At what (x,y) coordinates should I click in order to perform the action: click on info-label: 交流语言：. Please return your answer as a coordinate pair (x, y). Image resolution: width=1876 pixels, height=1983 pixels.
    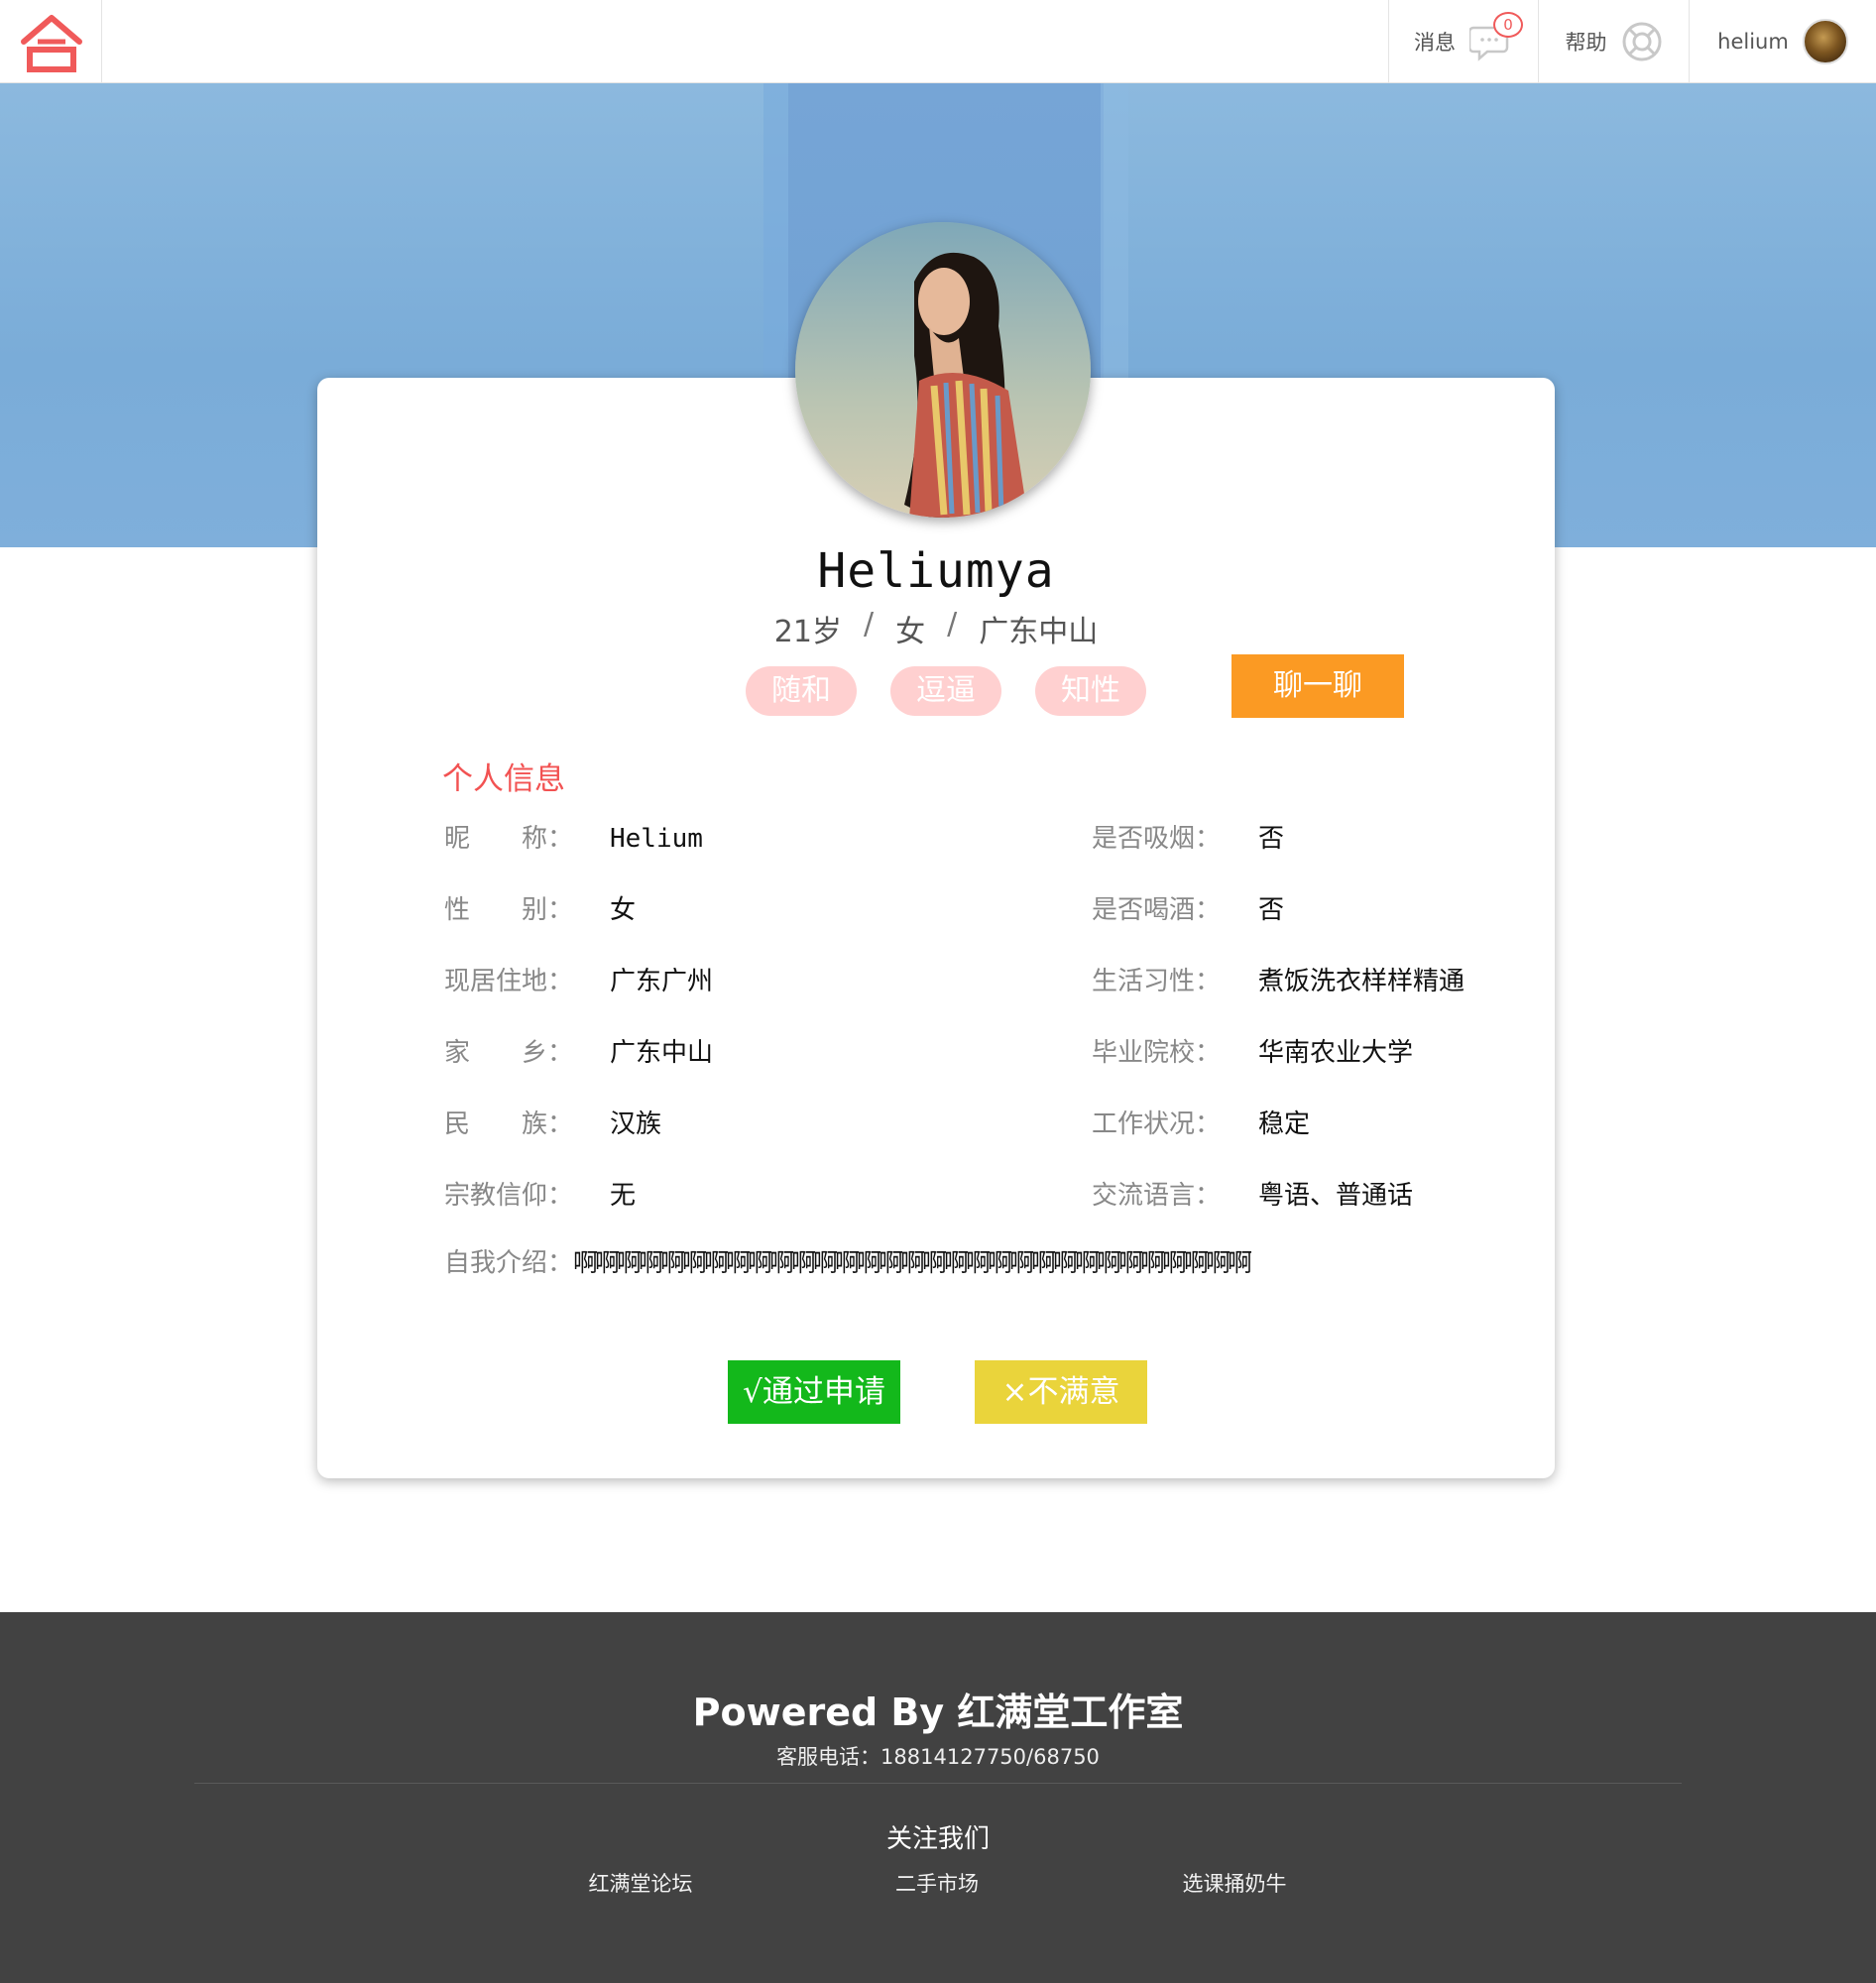
    Looking at the image, I should click on (1157, 1196).